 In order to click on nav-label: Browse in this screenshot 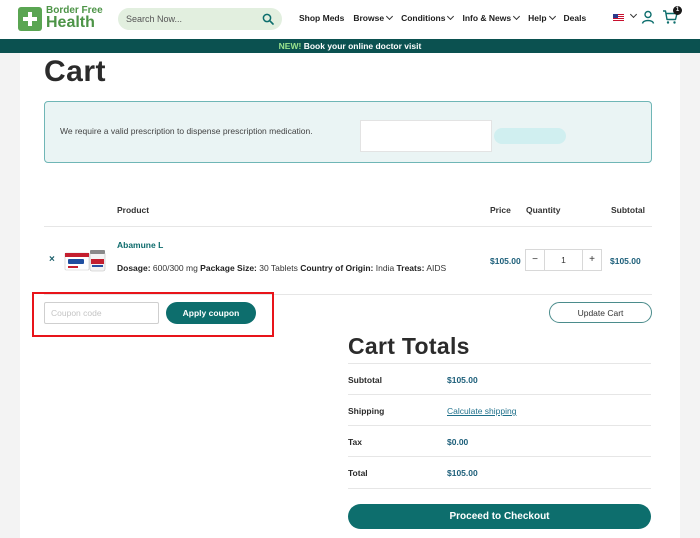, I will do `click(369, 18)`.